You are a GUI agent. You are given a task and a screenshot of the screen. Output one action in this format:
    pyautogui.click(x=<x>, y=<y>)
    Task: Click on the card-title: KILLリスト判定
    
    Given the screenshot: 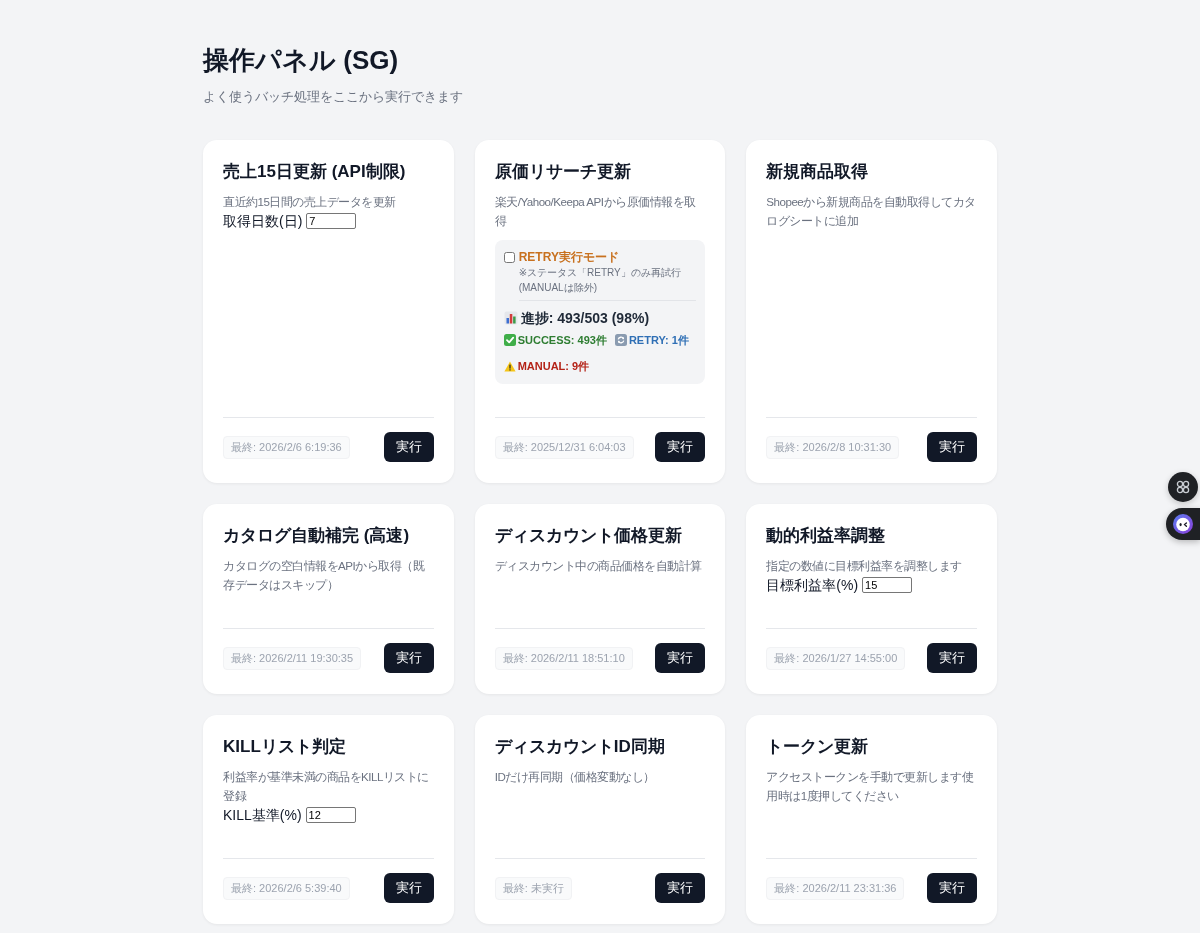 What is the action you would take?
    pyautogui.click(x=285, y=747)
    